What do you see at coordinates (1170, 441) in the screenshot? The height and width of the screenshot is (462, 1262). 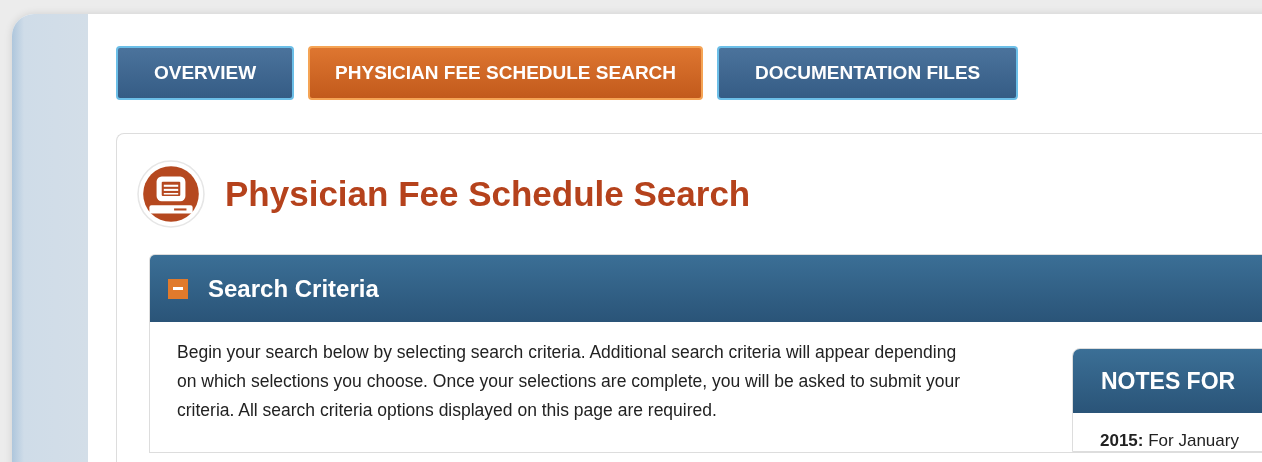 I see `note-text: 2015: For January` at bounding box center [1170, 441].